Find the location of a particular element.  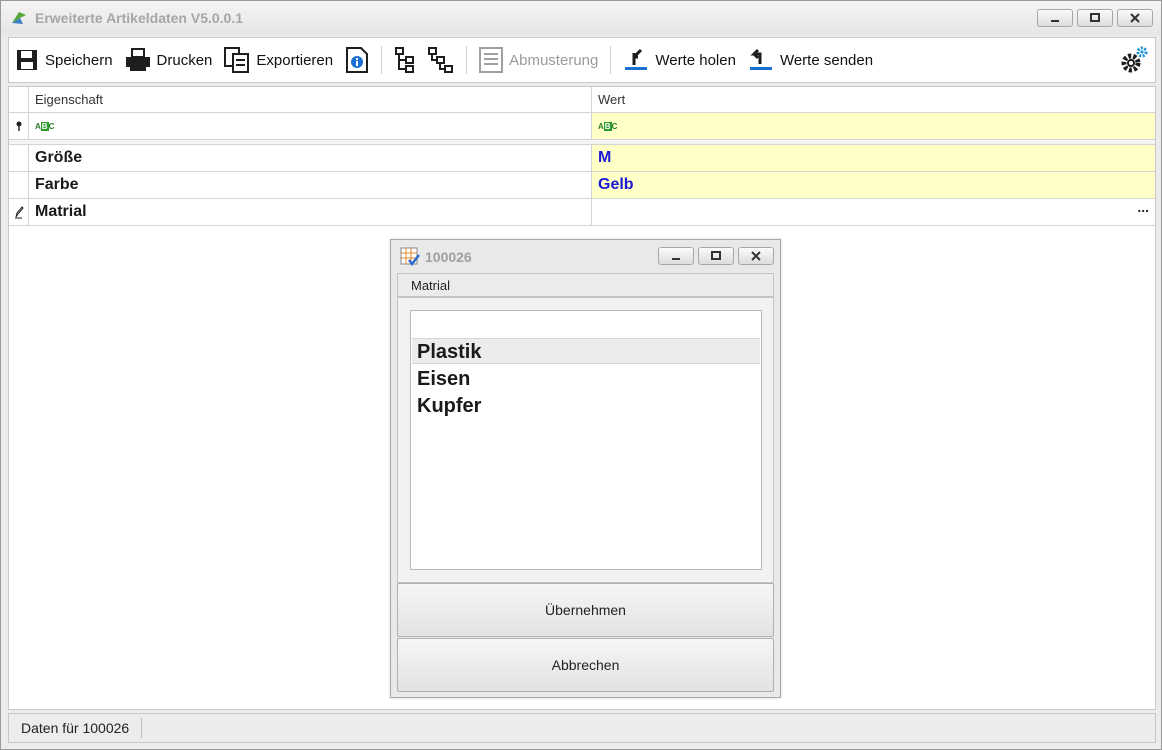

material-listbox: Plastik Eisen Kupfer is located at coordinates (586, 440).